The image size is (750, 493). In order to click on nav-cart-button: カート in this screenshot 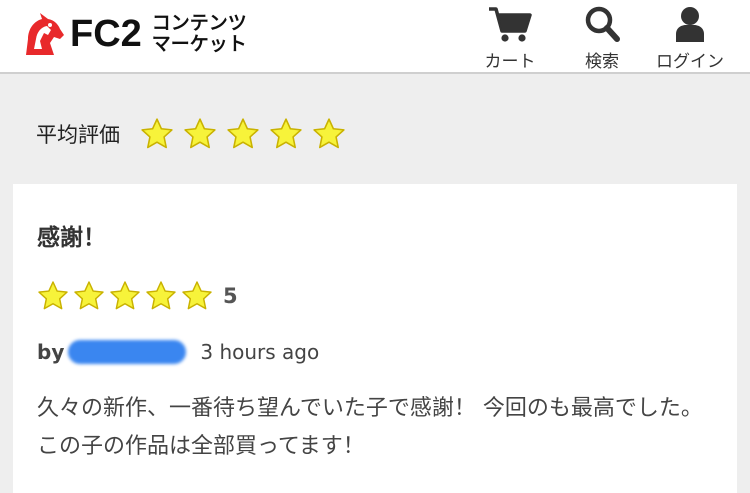, I will do `click(510, 36)`.